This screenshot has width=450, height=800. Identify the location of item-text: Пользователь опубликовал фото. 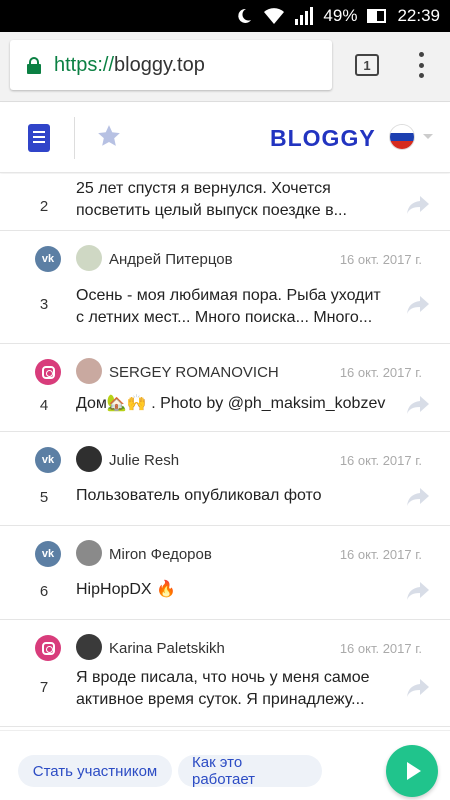
(236, 496).